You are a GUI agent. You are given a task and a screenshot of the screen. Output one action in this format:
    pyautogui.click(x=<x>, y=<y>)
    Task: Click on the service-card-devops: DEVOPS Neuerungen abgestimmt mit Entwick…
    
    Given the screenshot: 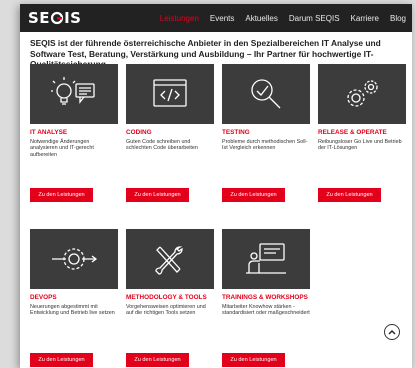 What is the action you would take?
    pyautogui.click(x=74, y=298)
    